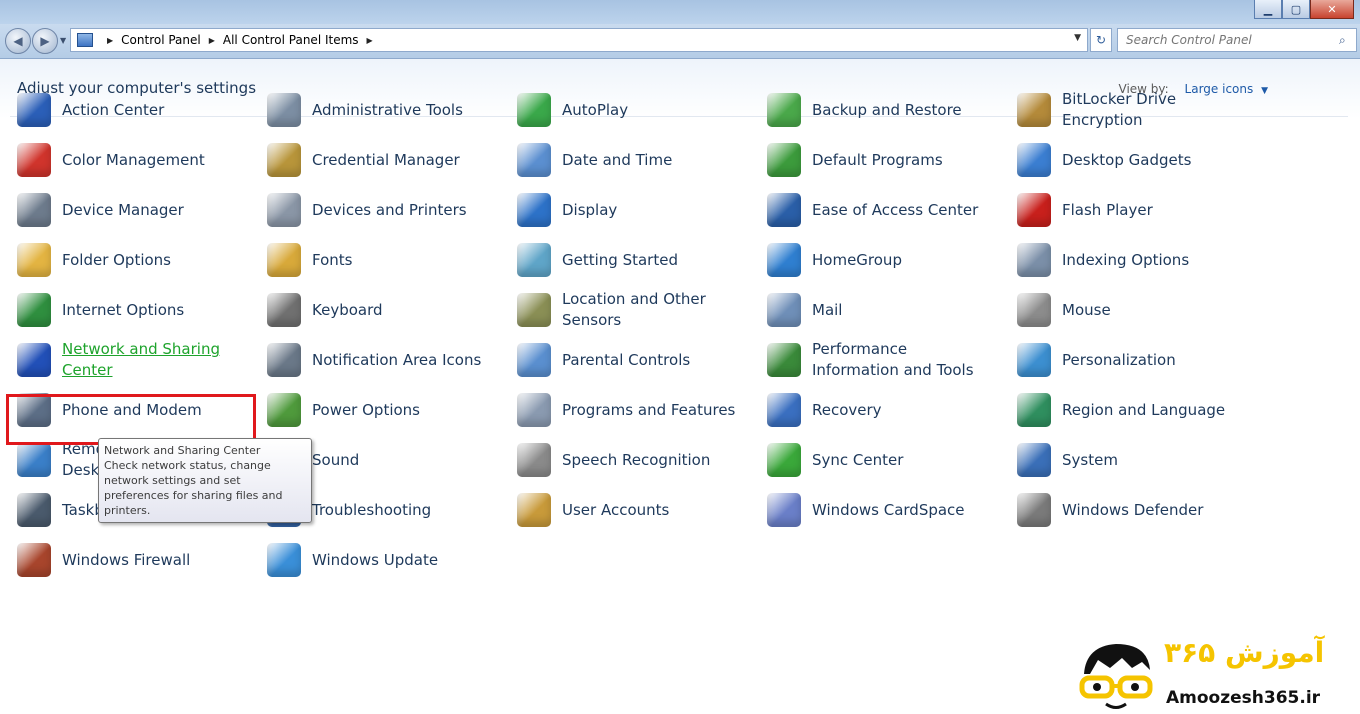 Image resolution: width=1360 pixels, height=714 pixels. Describe the element at coordinates (1243, 698) in the screenshot. I see `watermark-site: Amoozesh365.ir` at that location.